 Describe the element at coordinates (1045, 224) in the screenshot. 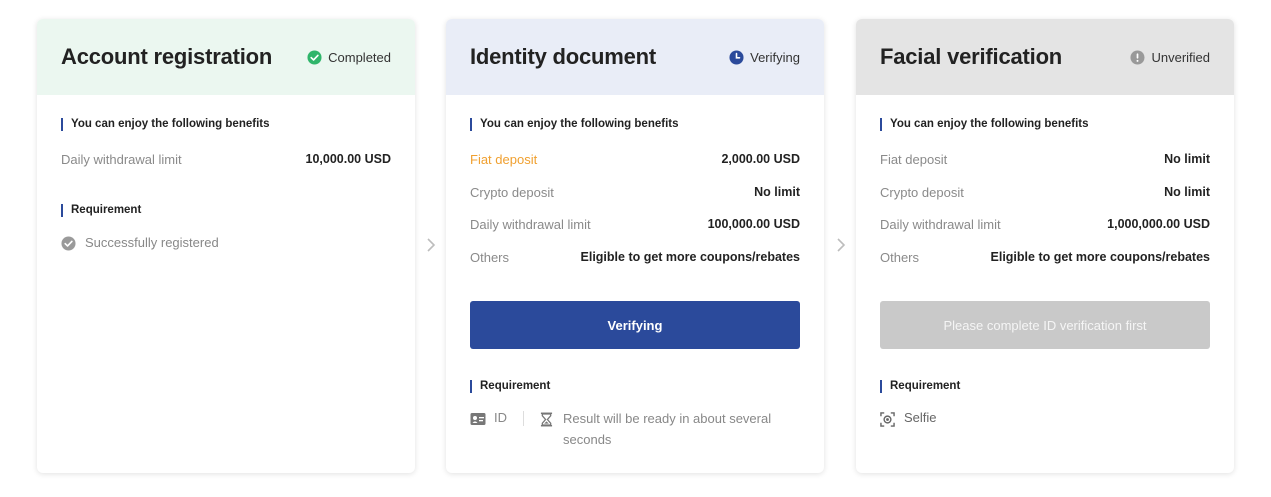

I see `benefit-row: Daily withdrawal limit 1,000,000.00 USD` at that location.